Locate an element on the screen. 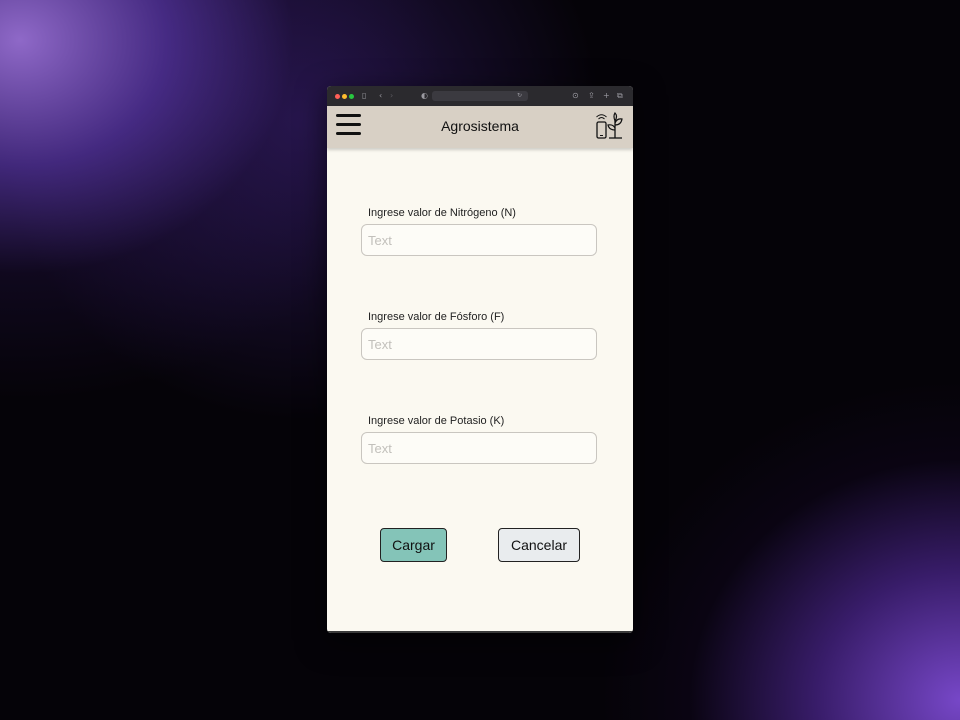 The image size is (960, 720). close-window-button is located at coordinates (337, 96).